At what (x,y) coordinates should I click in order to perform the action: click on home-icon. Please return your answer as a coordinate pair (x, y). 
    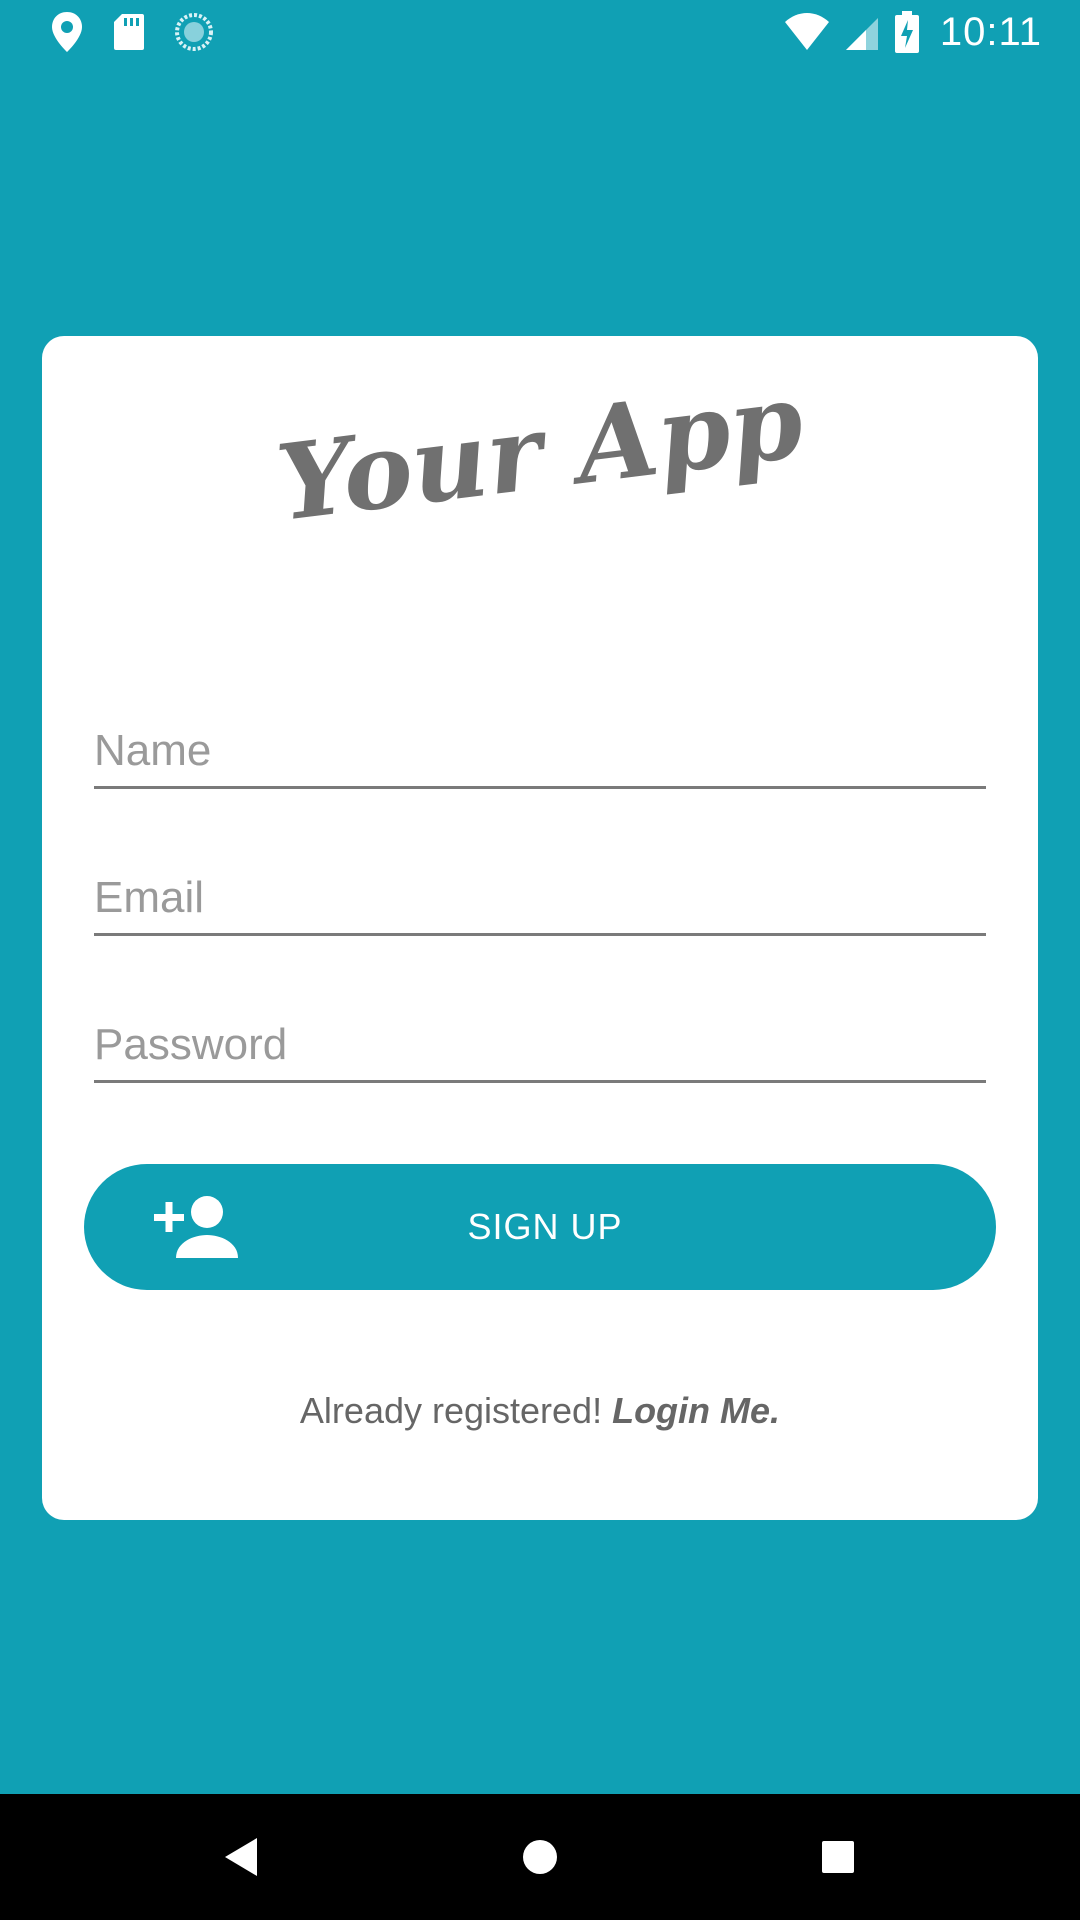
    Looking at the image, I should click on (540, 1857).